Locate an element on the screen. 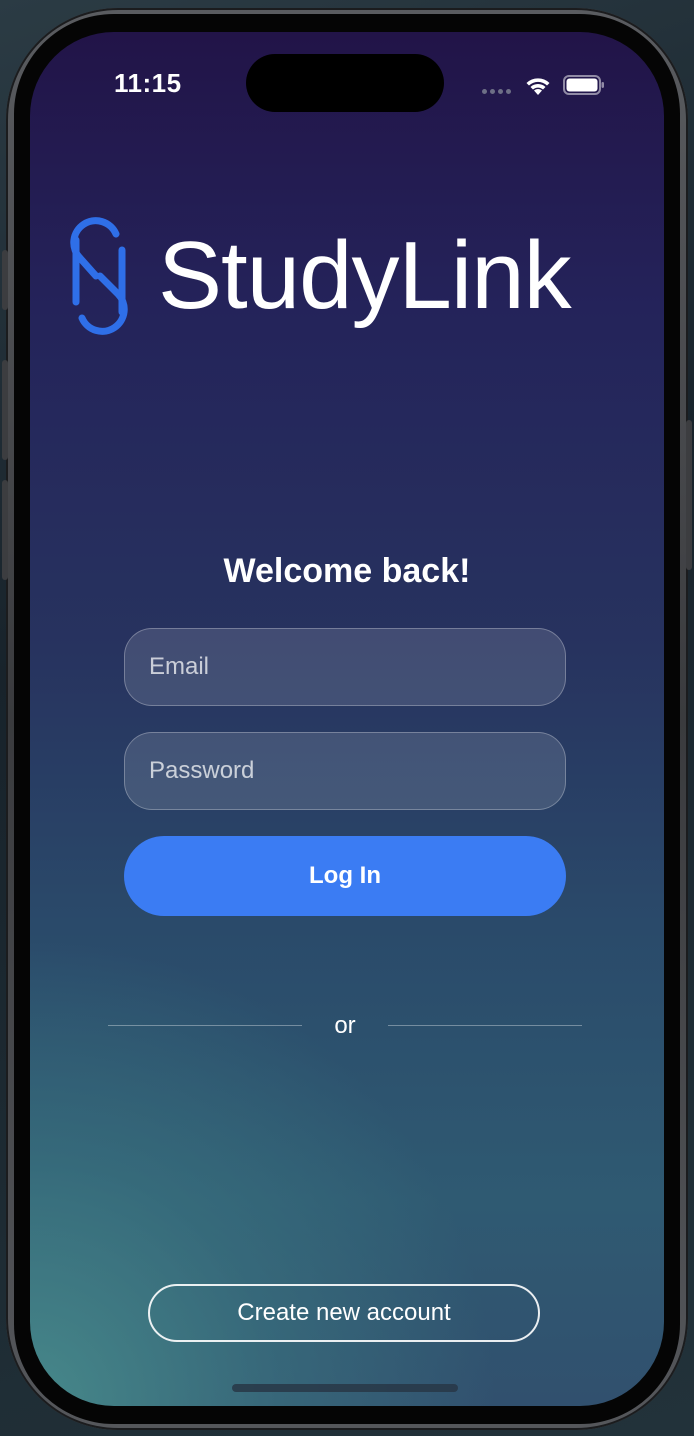  cellular-signal-icon is located at coordinates (496, 91).